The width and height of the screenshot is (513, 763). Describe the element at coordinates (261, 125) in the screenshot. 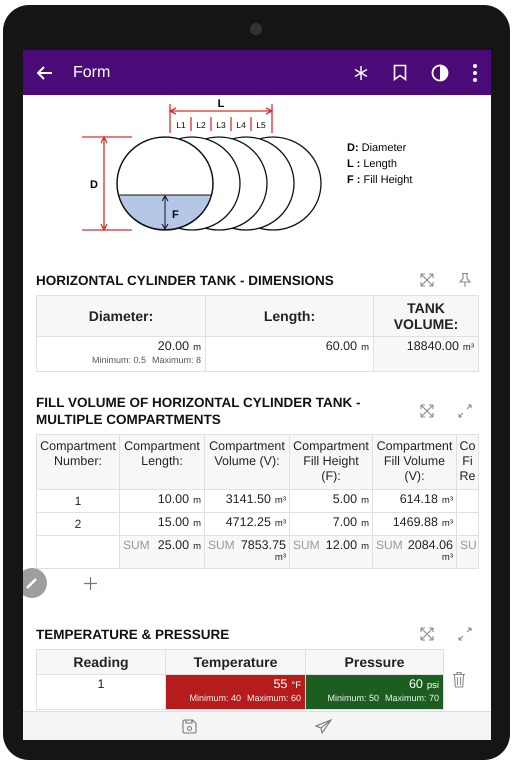

I see `segment-label: L5` at that location.